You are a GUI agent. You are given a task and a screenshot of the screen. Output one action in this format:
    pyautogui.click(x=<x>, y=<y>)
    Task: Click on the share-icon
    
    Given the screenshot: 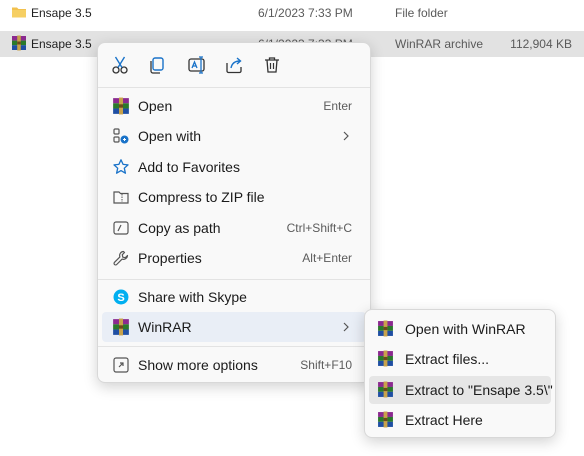 What is the action you would take?
    pyautogui.click(x=234, y=65)
    